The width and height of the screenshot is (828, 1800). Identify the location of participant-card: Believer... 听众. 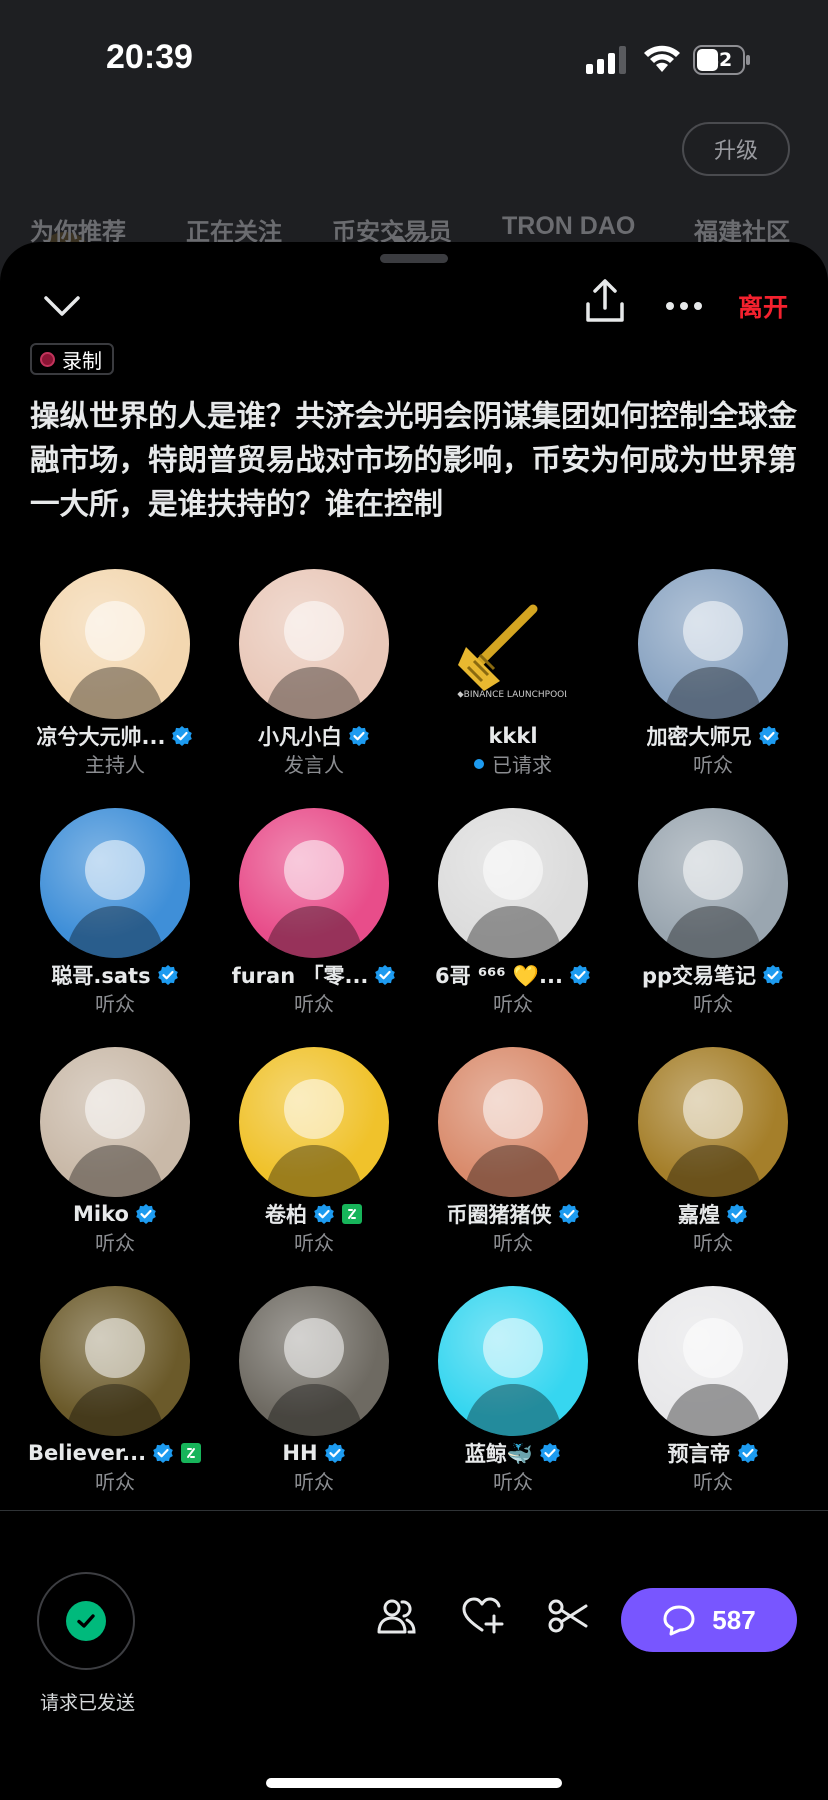
(115, 1393).